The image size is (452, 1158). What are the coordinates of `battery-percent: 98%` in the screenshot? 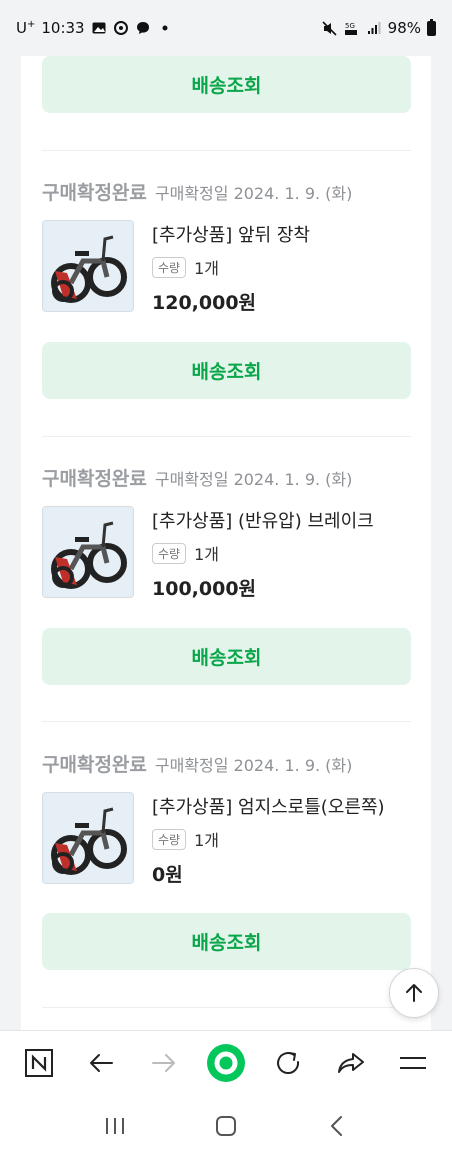 It's located at (404, 28).